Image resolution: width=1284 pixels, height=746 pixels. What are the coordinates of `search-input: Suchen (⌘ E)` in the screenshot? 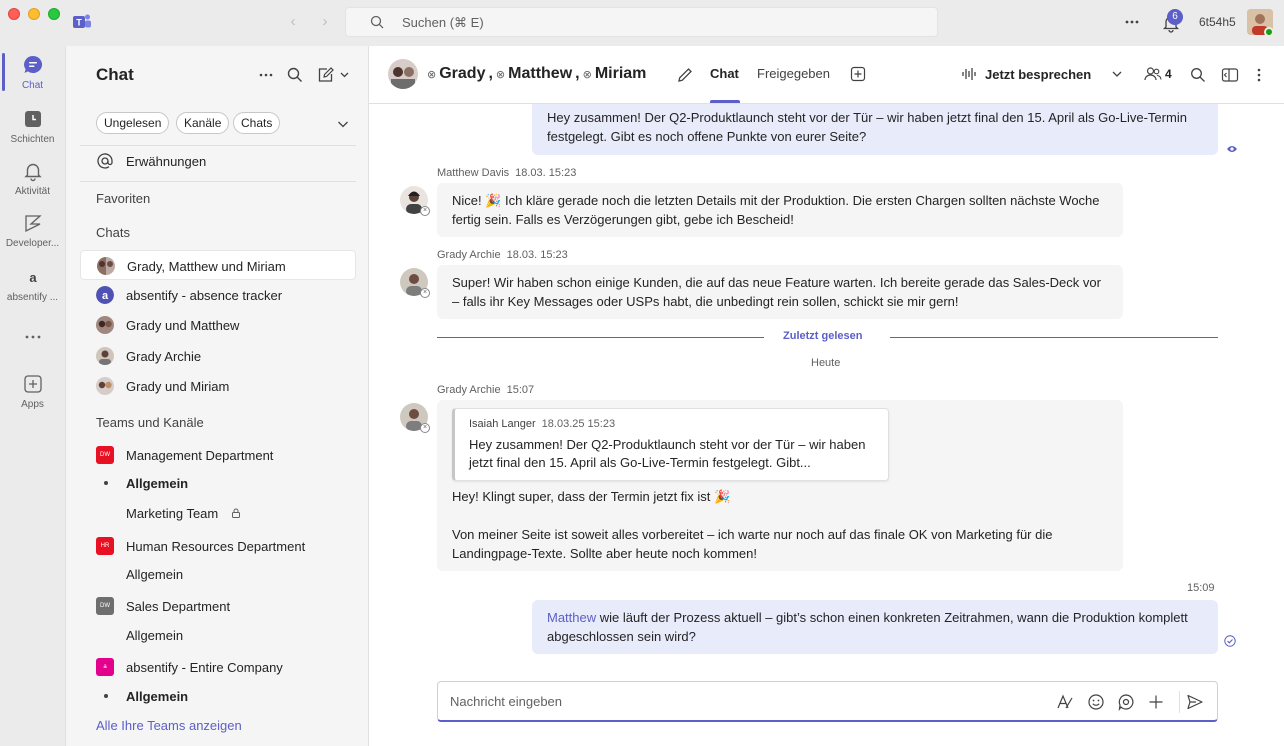 It's located at (641, 22).